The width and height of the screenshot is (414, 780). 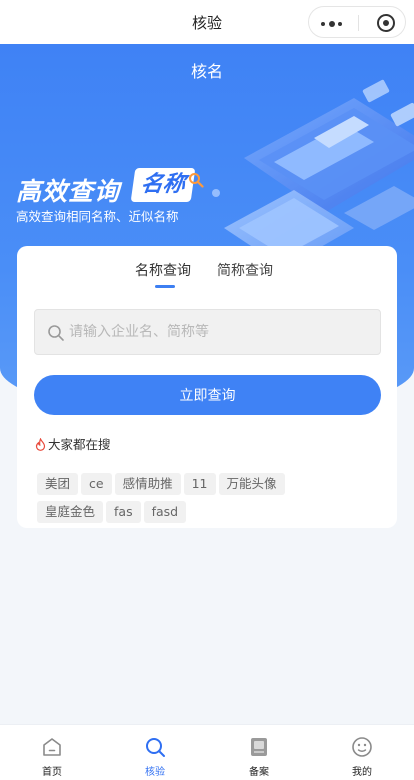 I want to click on search-input, so click(x=219, y=332).